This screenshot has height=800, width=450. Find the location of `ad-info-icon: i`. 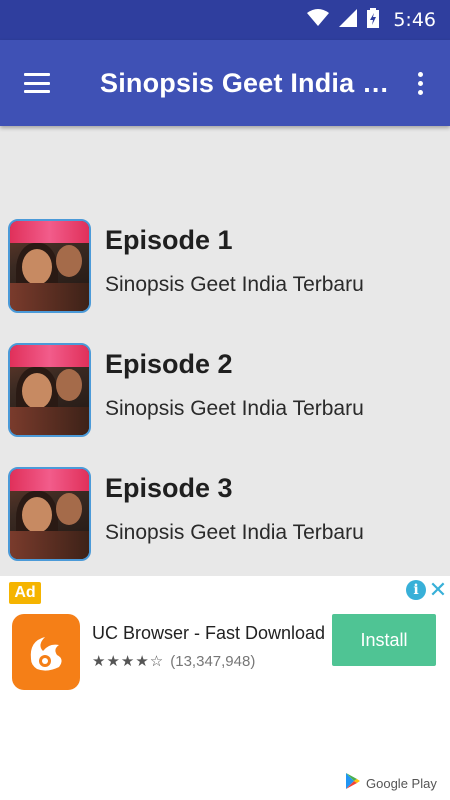

ad-info-icon: i is located at coordinates (416, 590).